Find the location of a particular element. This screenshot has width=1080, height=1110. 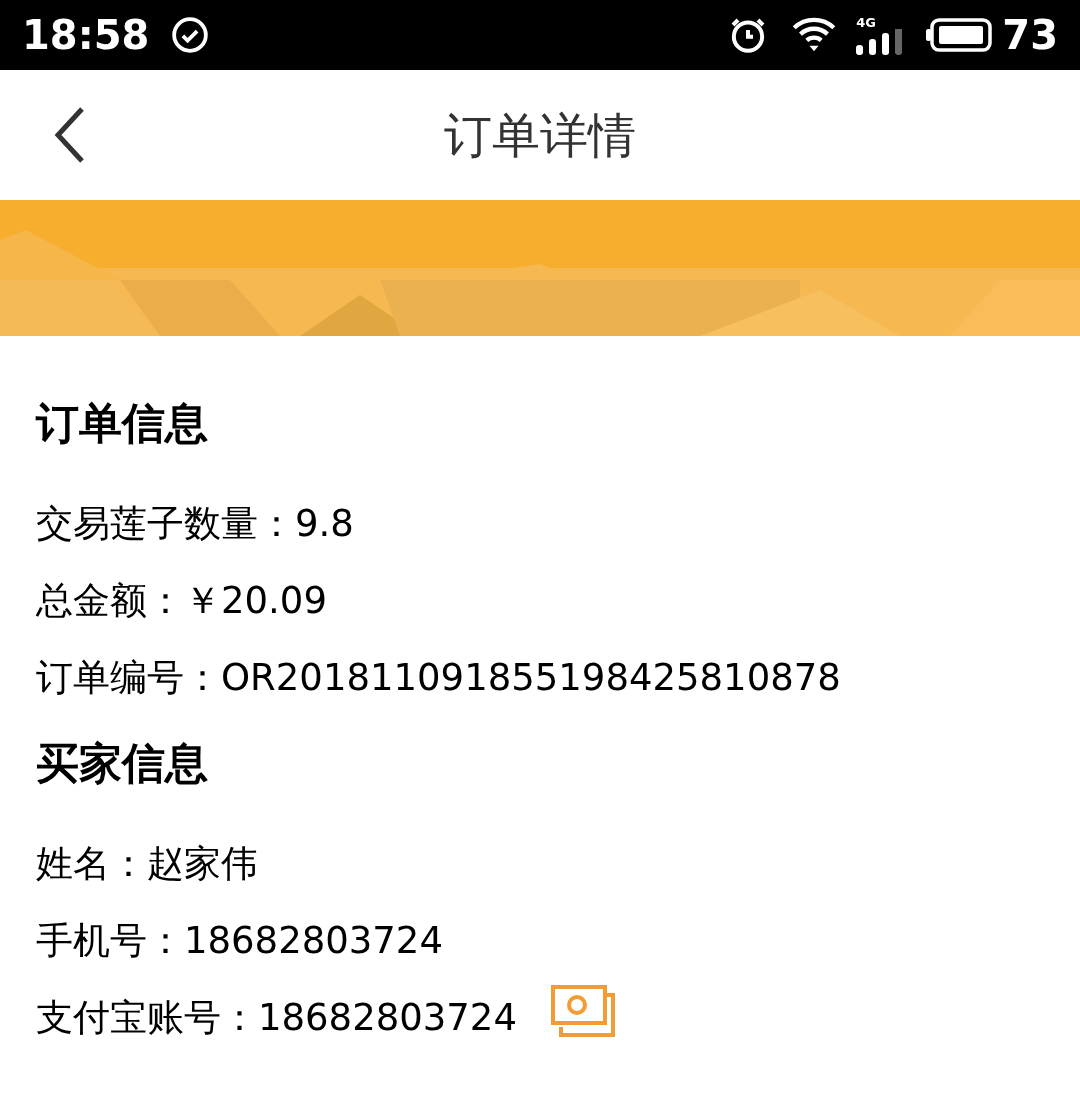

section-title: 买家信息 is located at coordinates (122, 763).